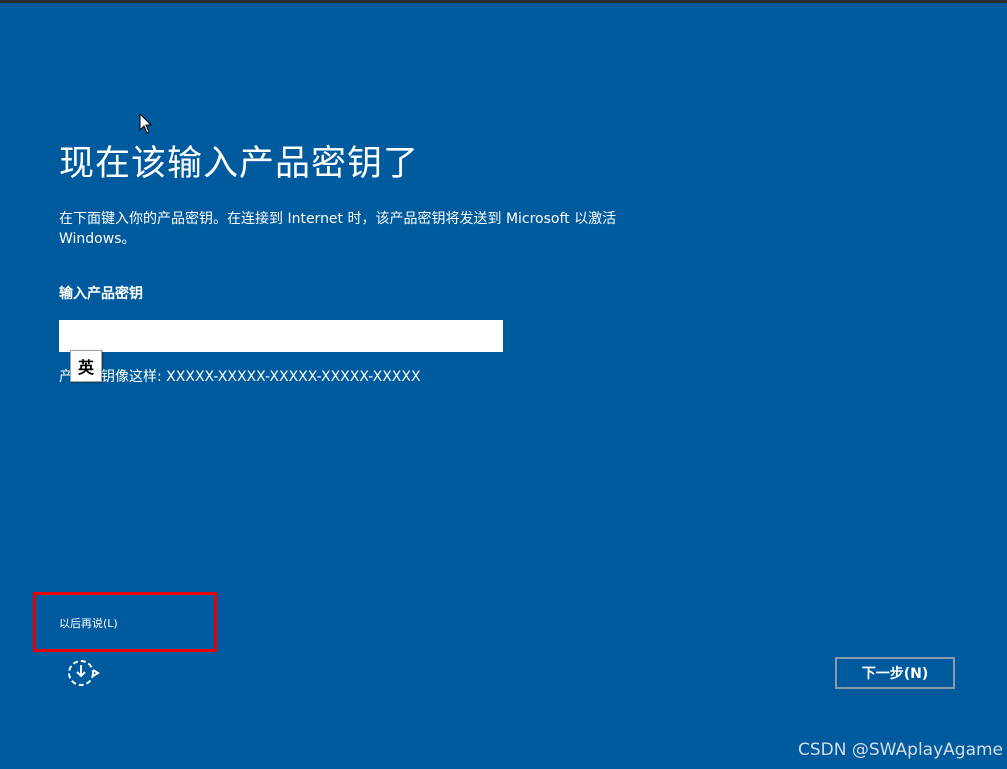 The height and width of the screenshot is (769, 1007). I want to click on mouse-pointer-icon, so click(146, 123).